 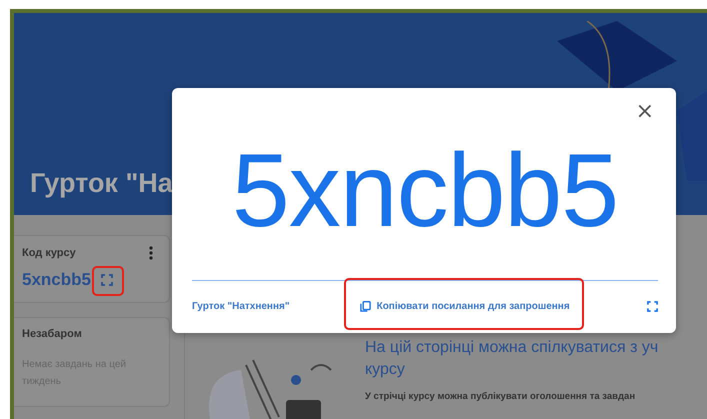 I want to click on class-title: Гурток "На, so click(x=101, y=183).